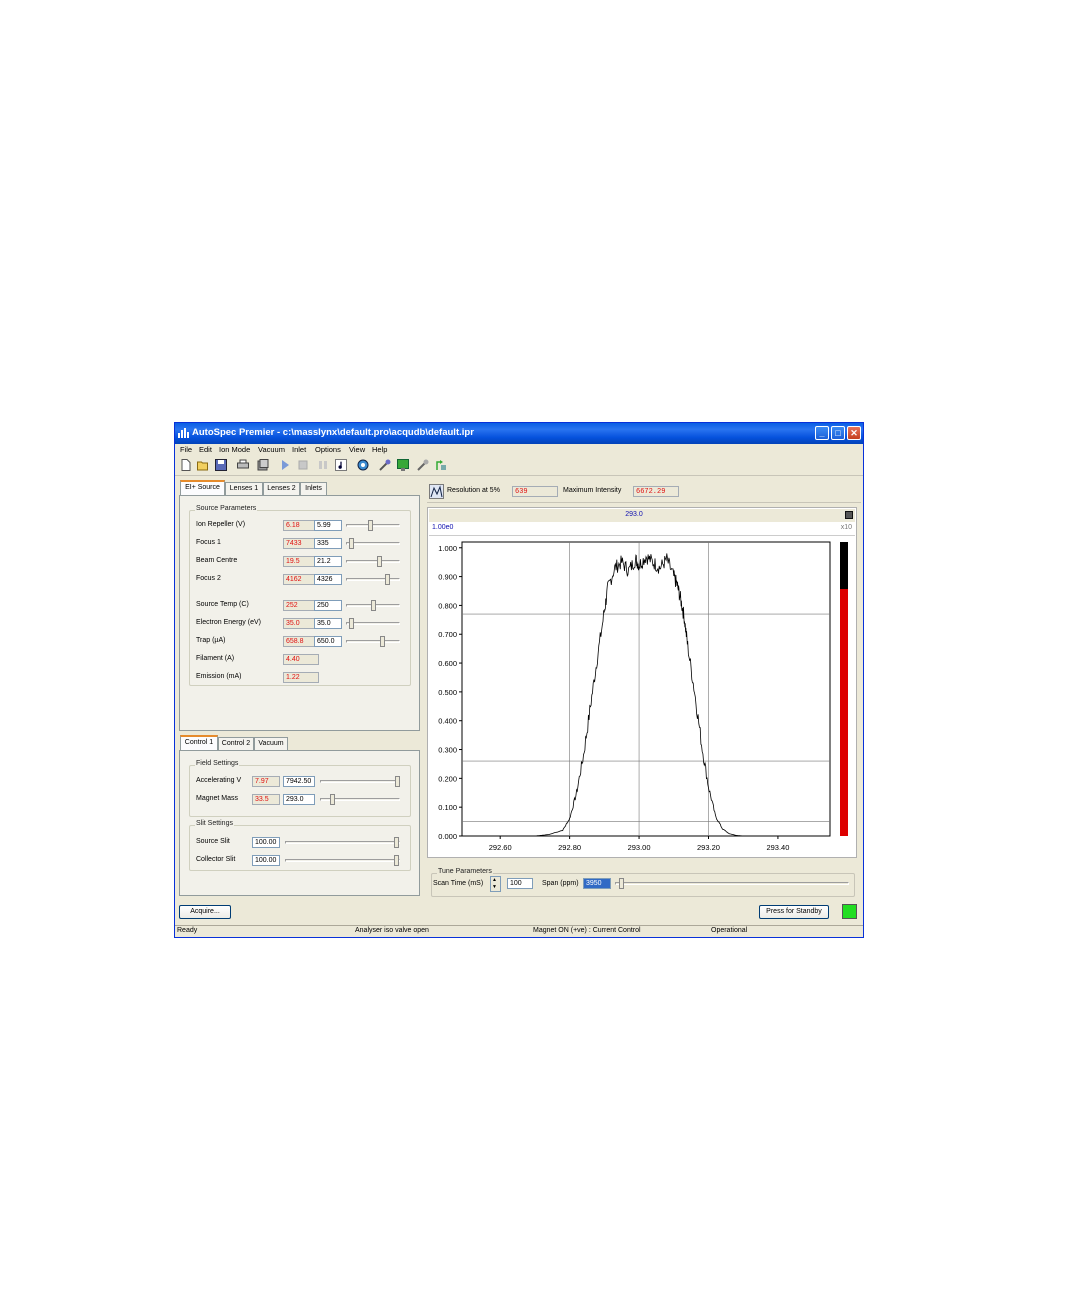 This screenshot has width=1080, height=1296. Describe the element at coordinates (328, 543) in the screenshot. I see `source-param-setpoint: 335` at that location.